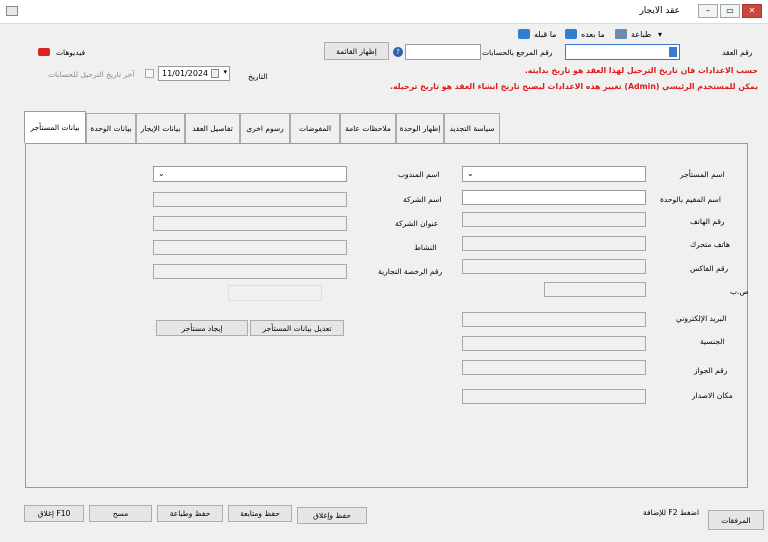  What do you see at coordinates (250, 199) in the screenshot?
I see `company-name-input` at bounding box center [250, 199].